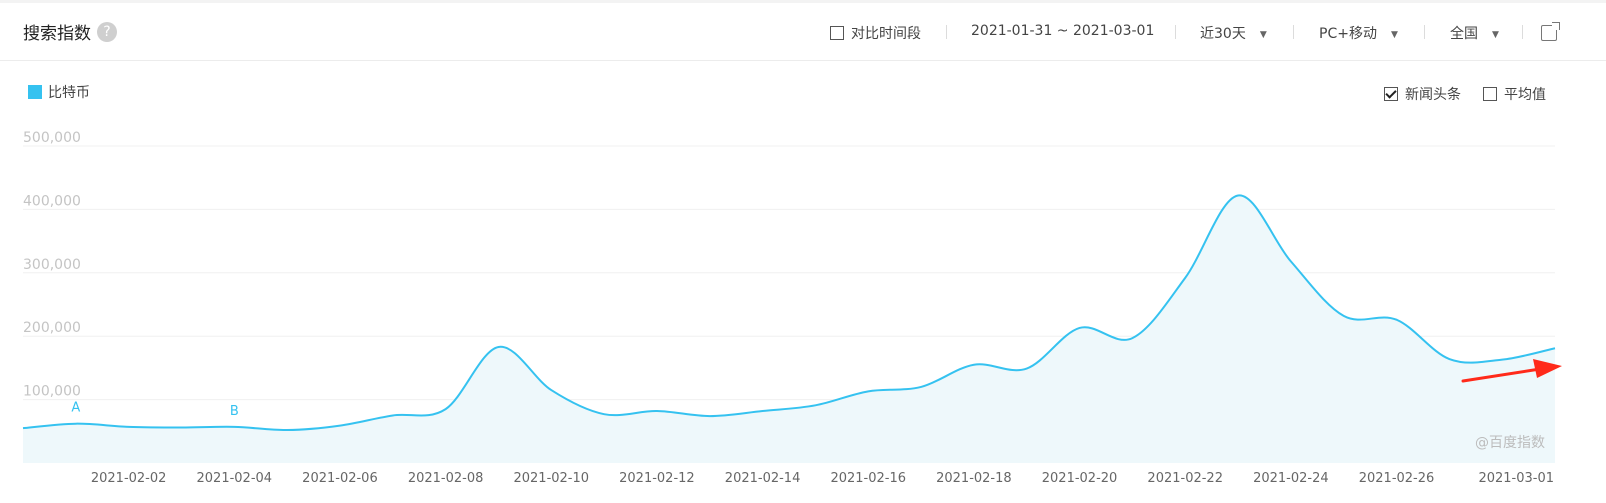  What do you see at coordinates (52, 328) in the screenshot?
I see `y-tick-label: 200,000` at bounding box center [52, 328].